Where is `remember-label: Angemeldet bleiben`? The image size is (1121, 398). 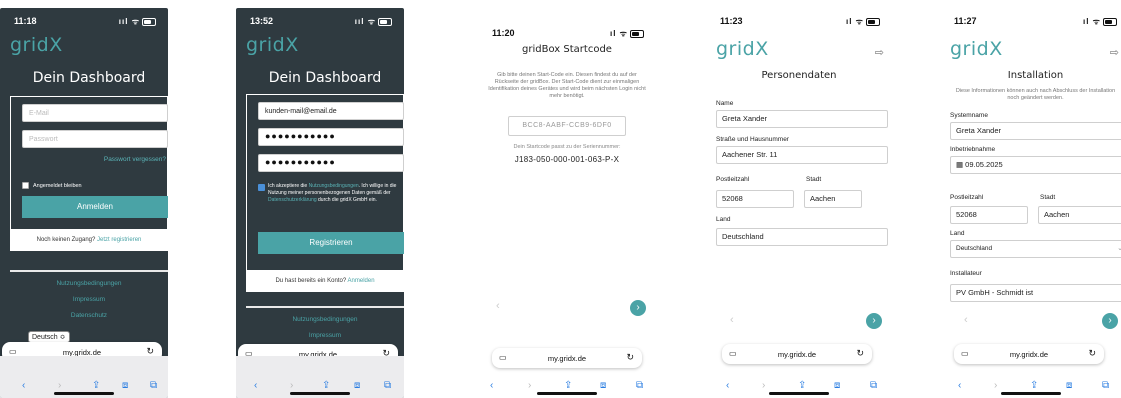 remember-label: Angemeldet bleiben is located at coordinates (57, 186).